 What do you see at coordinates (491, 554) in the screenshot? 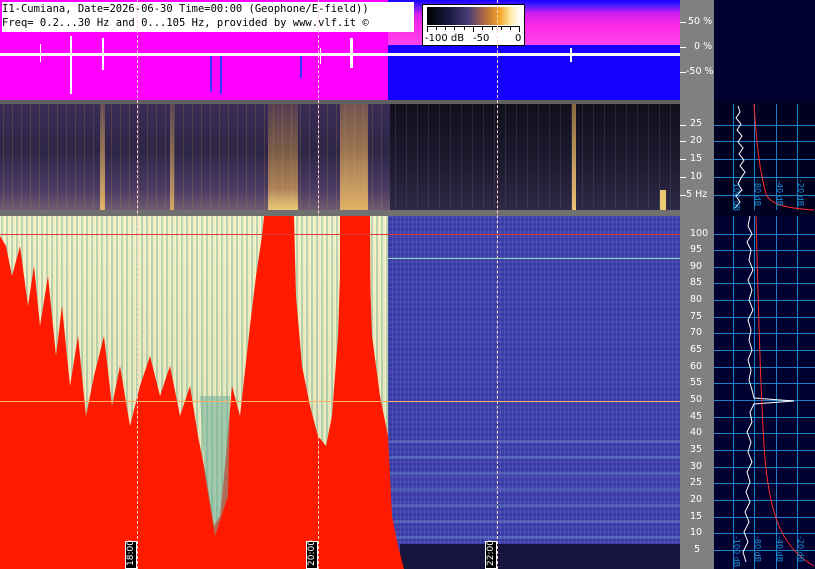
I see `time-marker-2200: 22:00` at bounding box center [491, 554].